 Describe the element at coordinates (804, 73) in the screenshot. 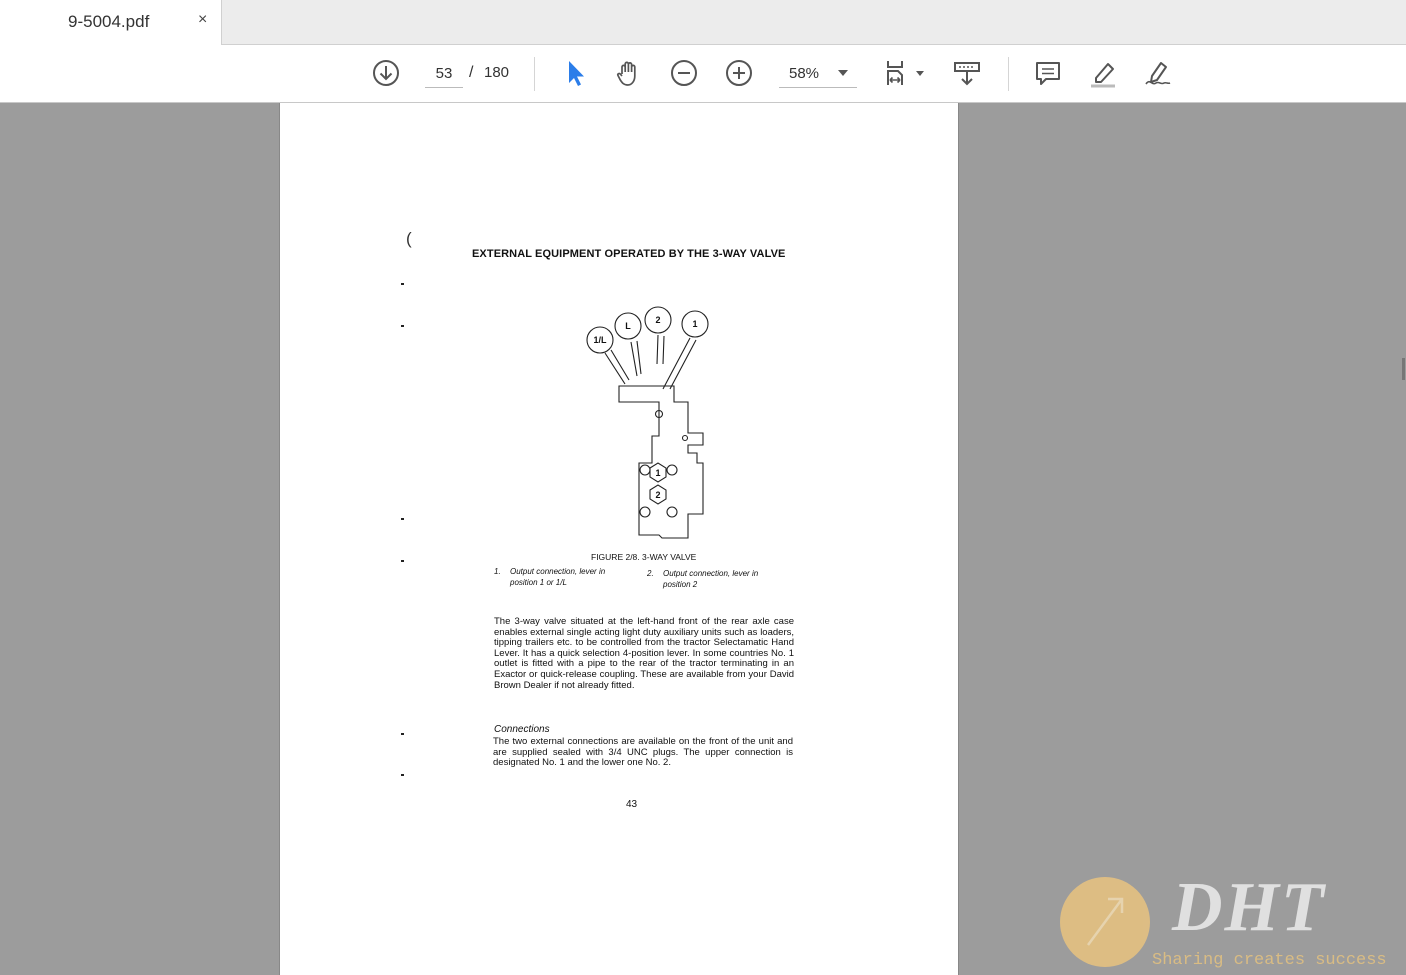

I see `zoom-value: 58%` at that location.